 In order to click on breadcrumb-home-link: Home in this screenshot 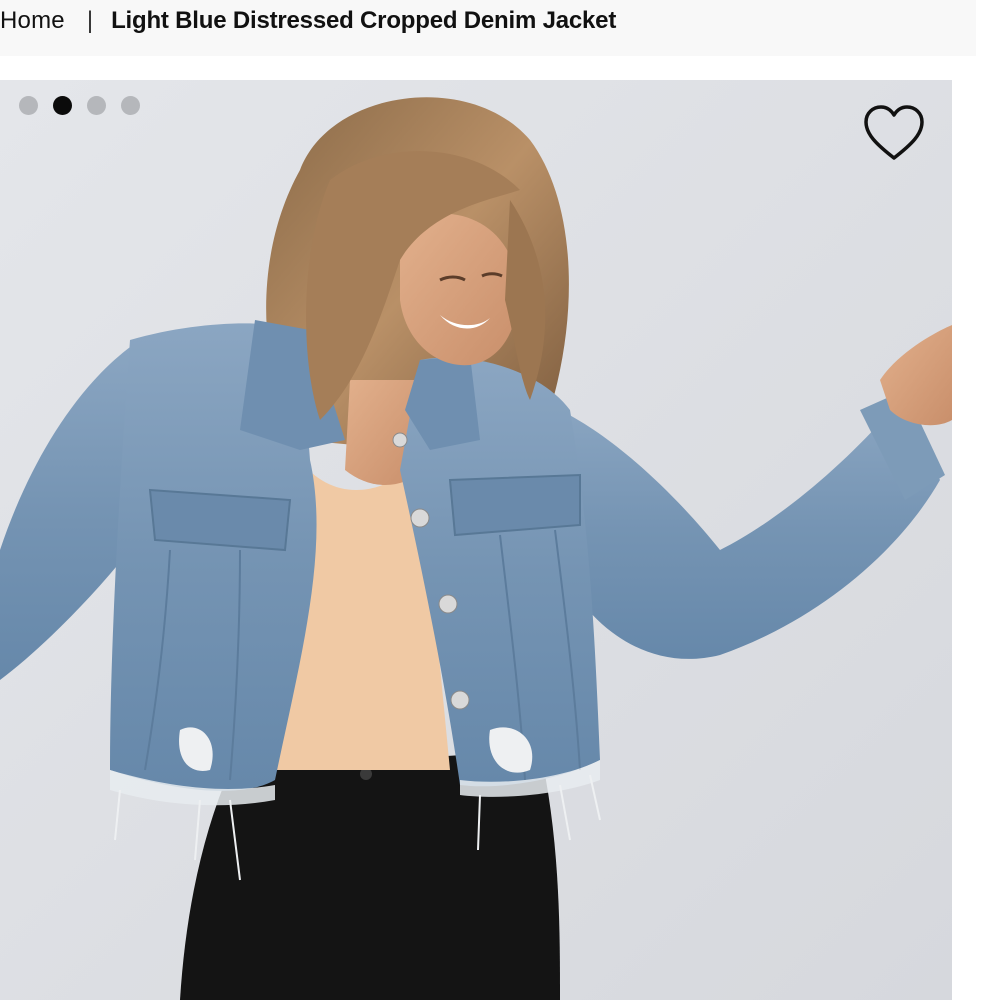, I will do `click(32, 21)`.